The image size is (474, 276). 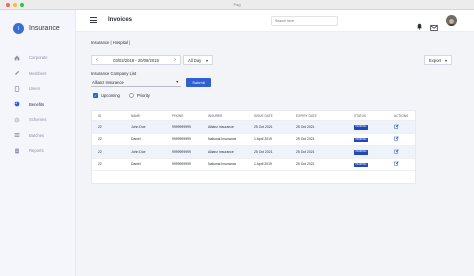 I want to click on sidebar-item-label: Corporate, so click(x=38, y=58).